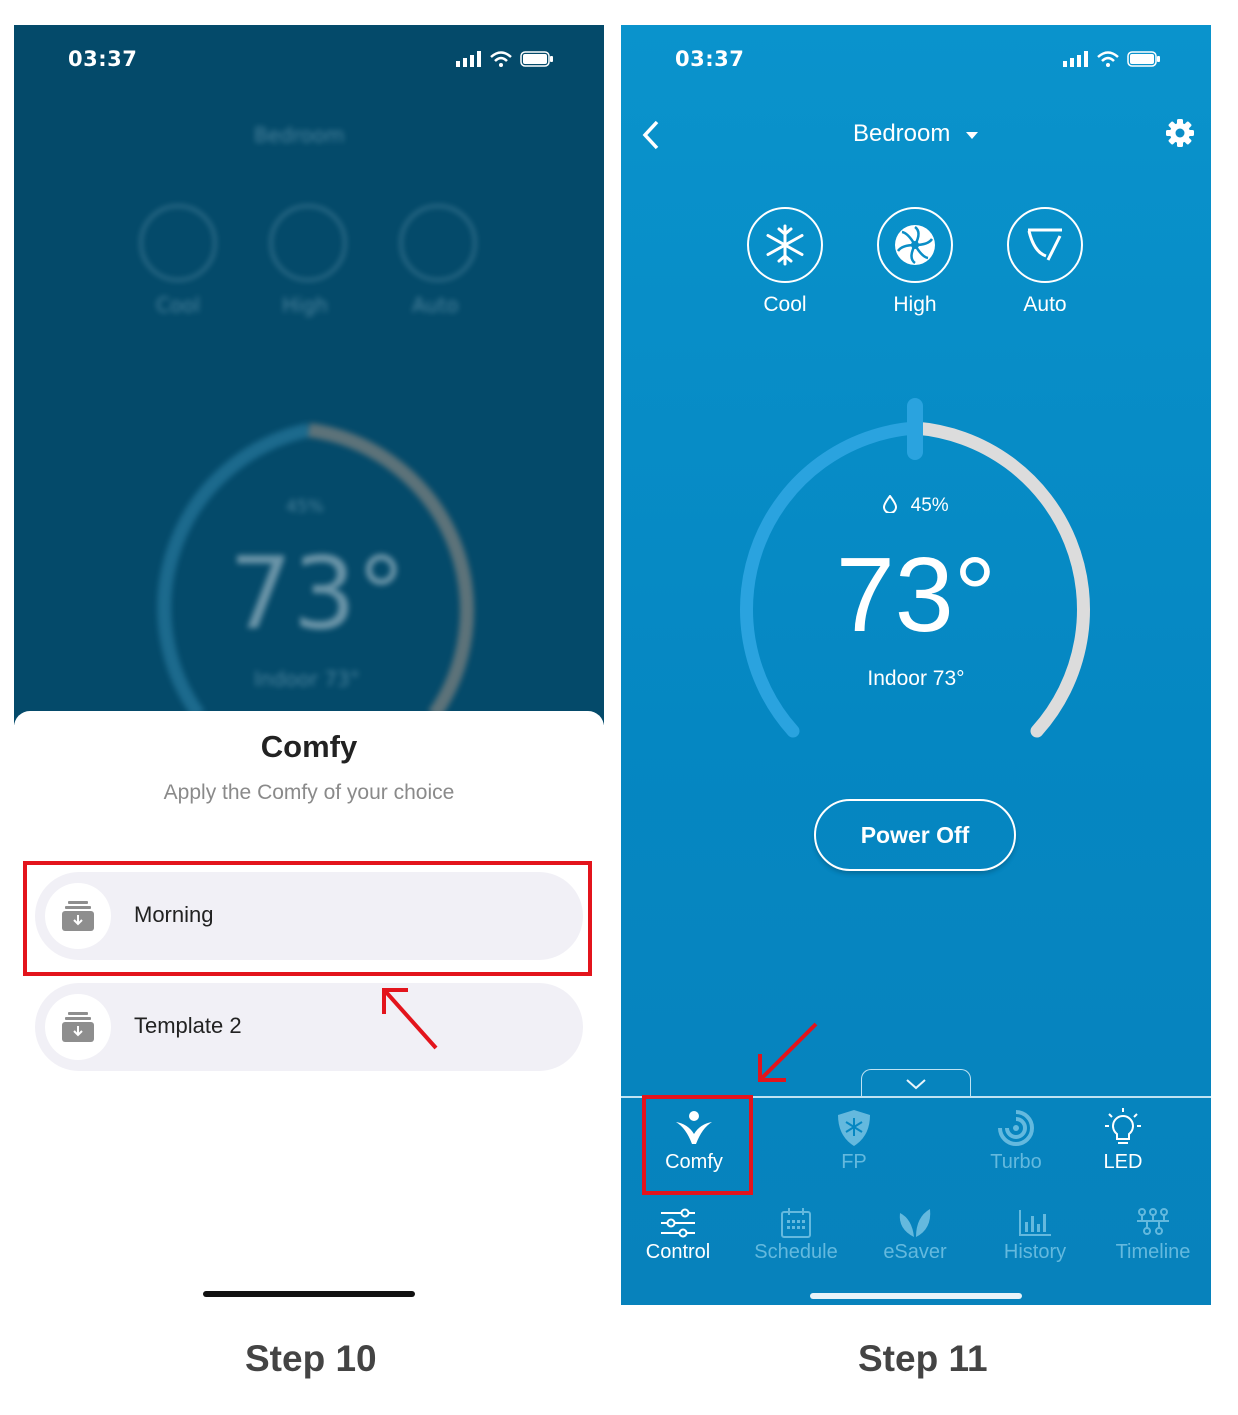 Image resolution: width=1238 pixels, height=1415 pixels. What do you see at coordinates (1016, 1162) in the screenshot?
I see `feature-label: Turbo` at bounding box center [1016, 1162].